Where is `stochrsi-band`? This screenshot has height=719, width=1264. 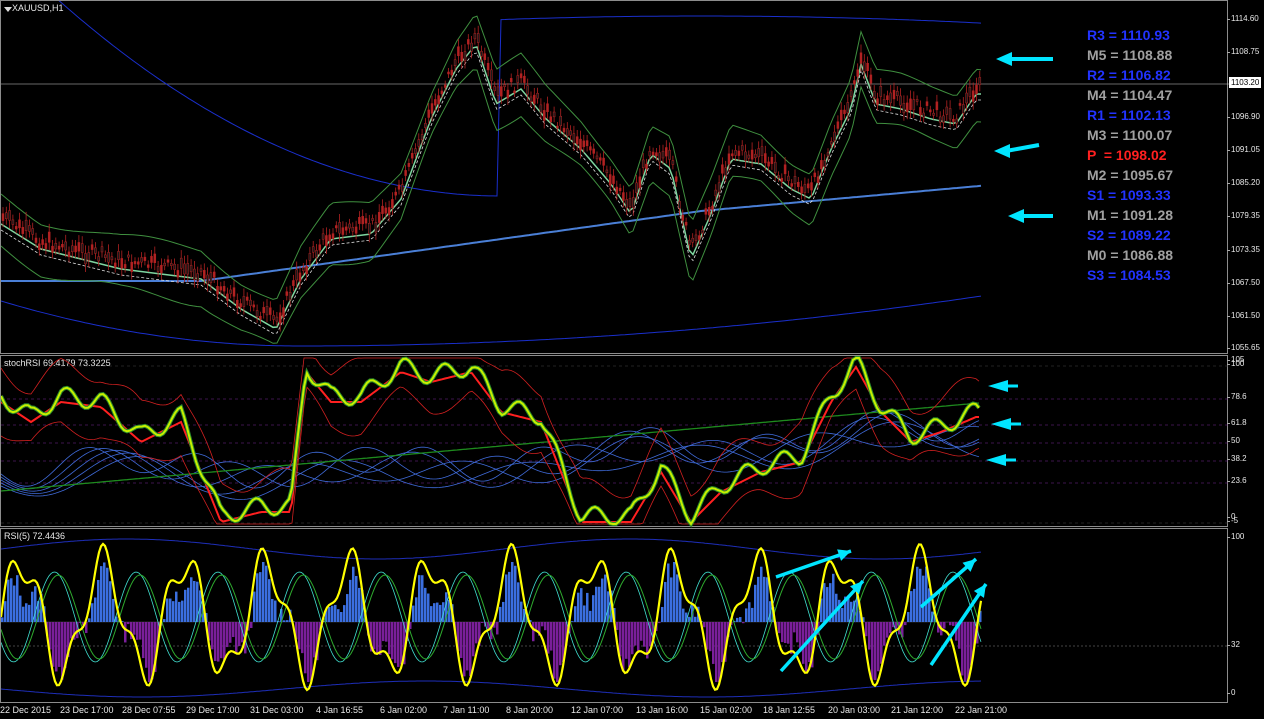 stochrsi-band is located at coordinates (490, 460).